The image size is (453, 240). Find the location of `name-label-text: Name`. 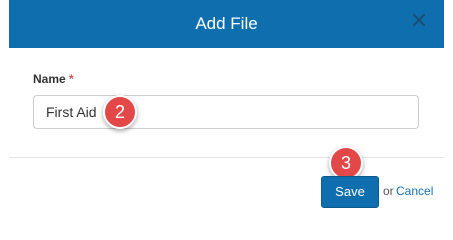

name-label-text: Name is located at coordinates (49, 79).